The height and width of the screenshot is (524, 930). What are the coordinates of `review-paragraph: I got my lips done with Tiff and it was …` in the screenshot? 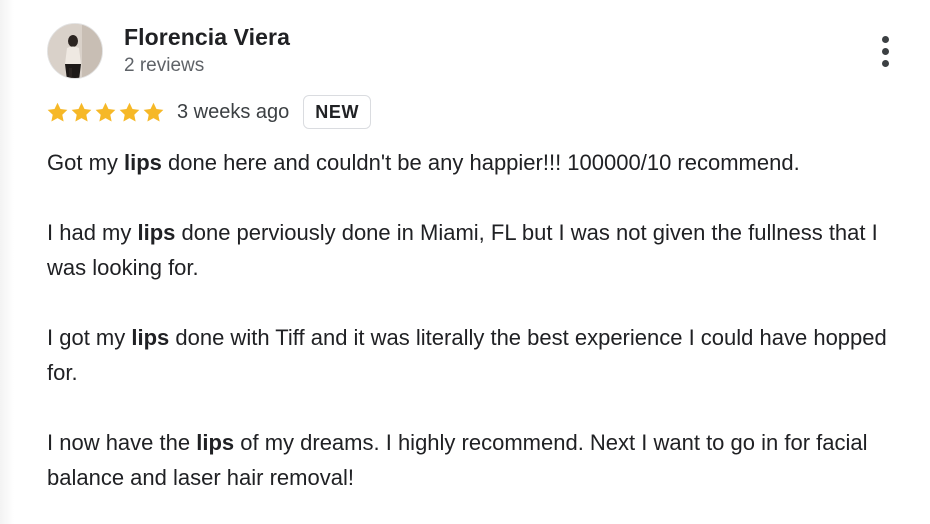 It's located at (482, 355).